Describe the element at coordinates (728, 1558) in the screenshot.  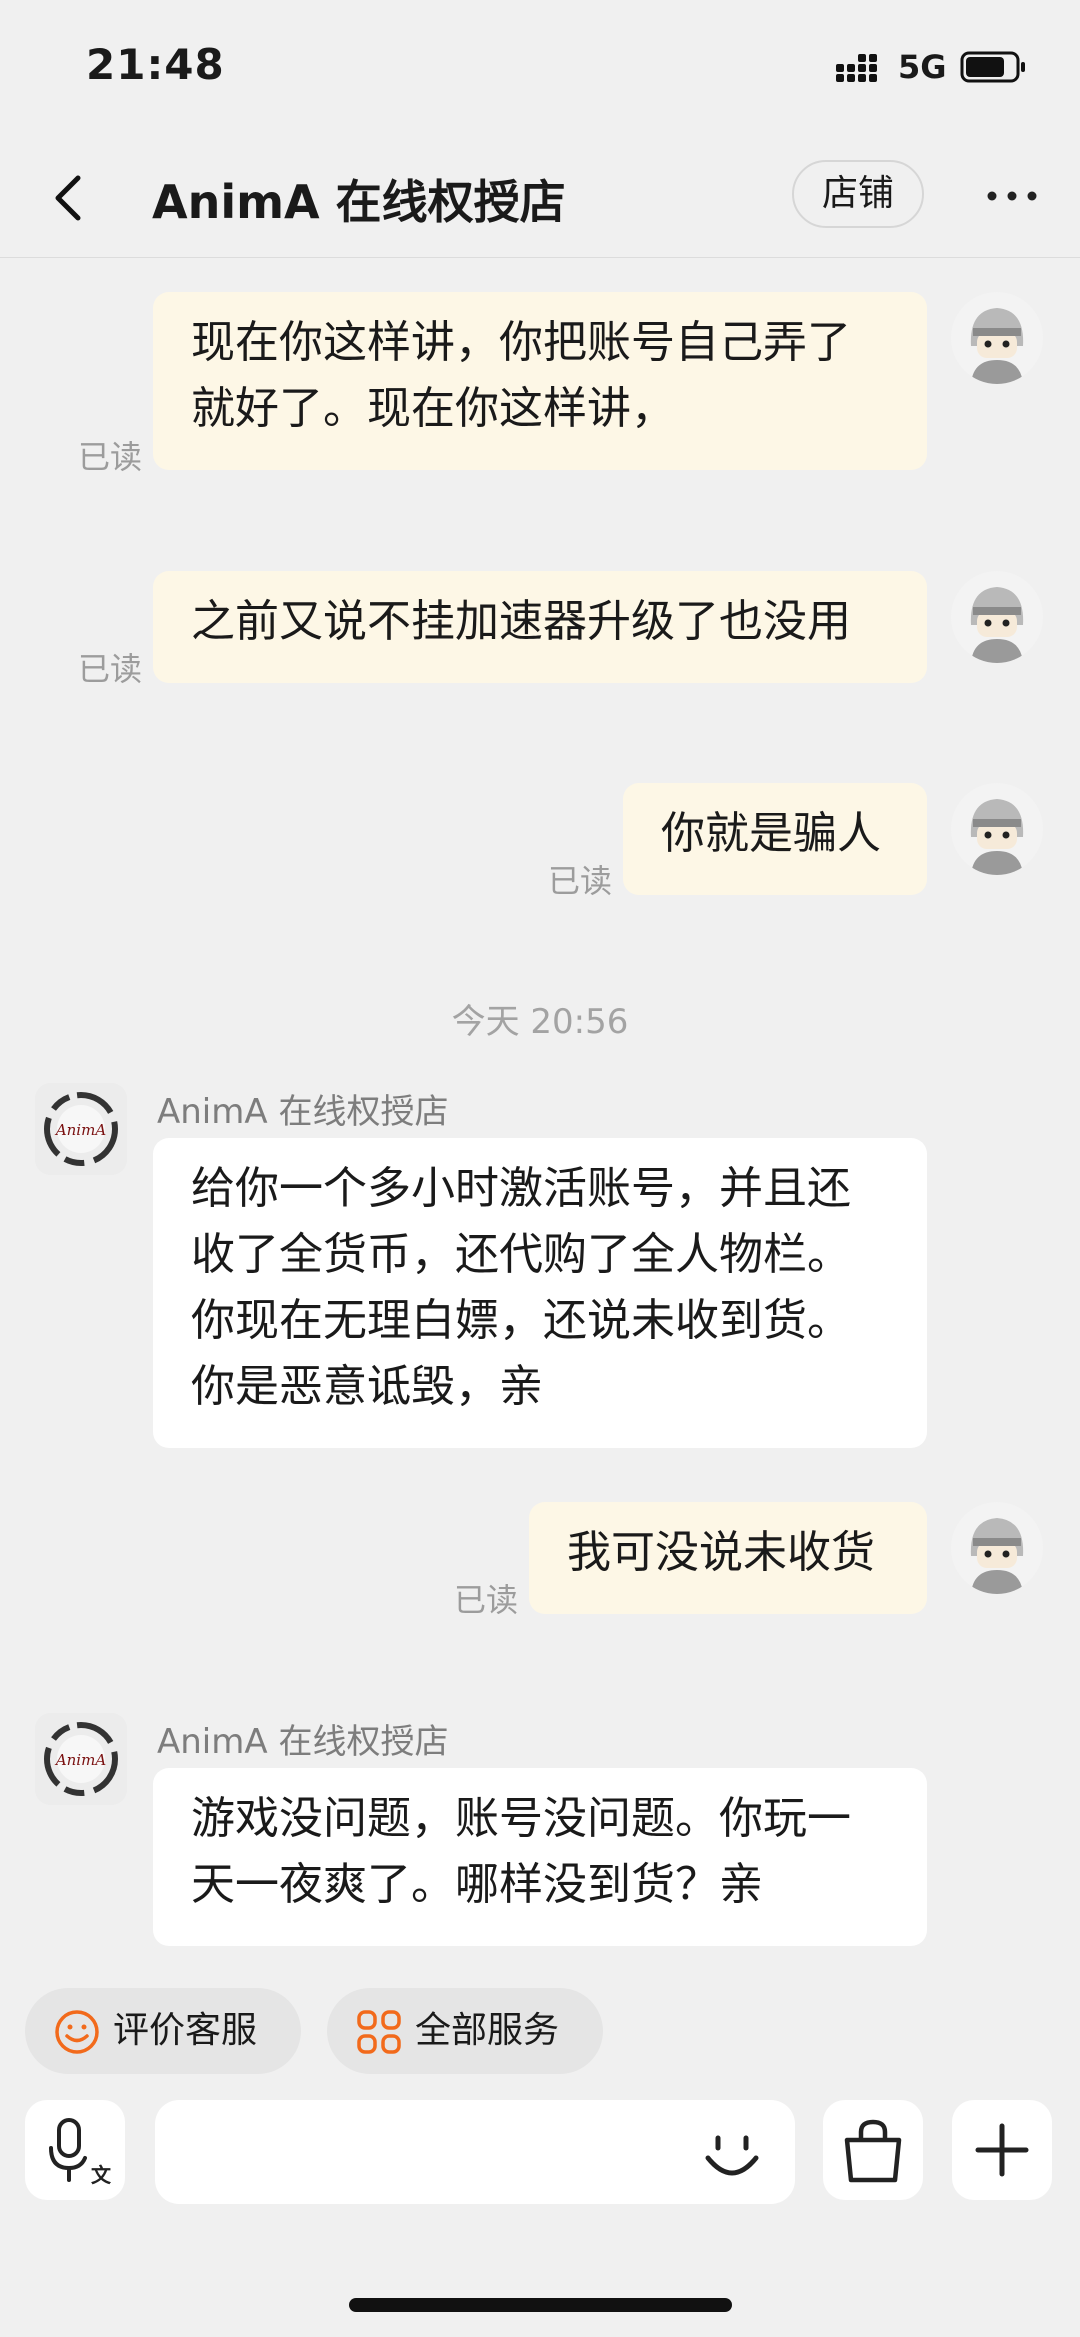
I see `message-bubble: 我可没说未收货` at that location.